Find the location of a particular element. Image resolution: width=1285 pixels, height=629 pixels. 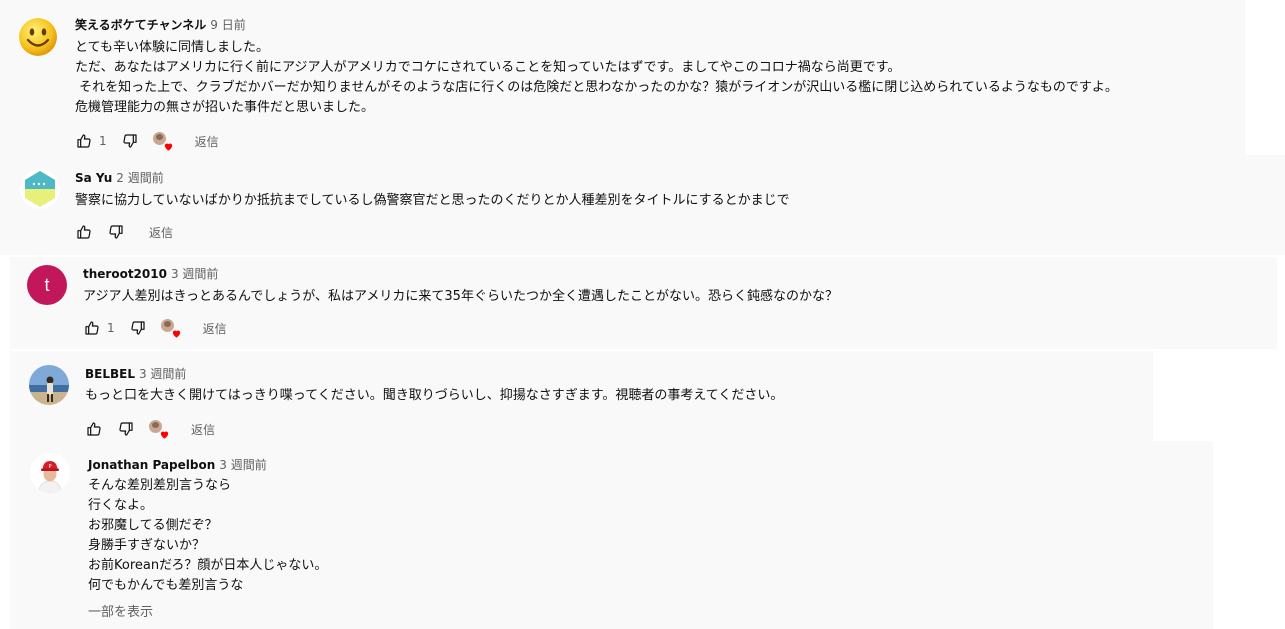

comment-text-line: そんな差別差別言うなら is located at coordinates (160, 485).